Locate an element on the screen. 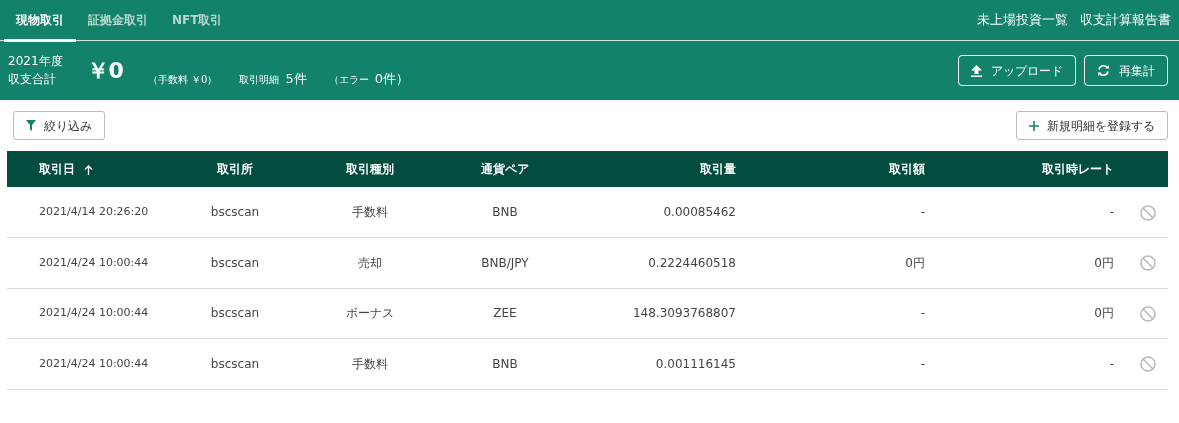  details-count: 5件 is located at coordinates (296, 78).